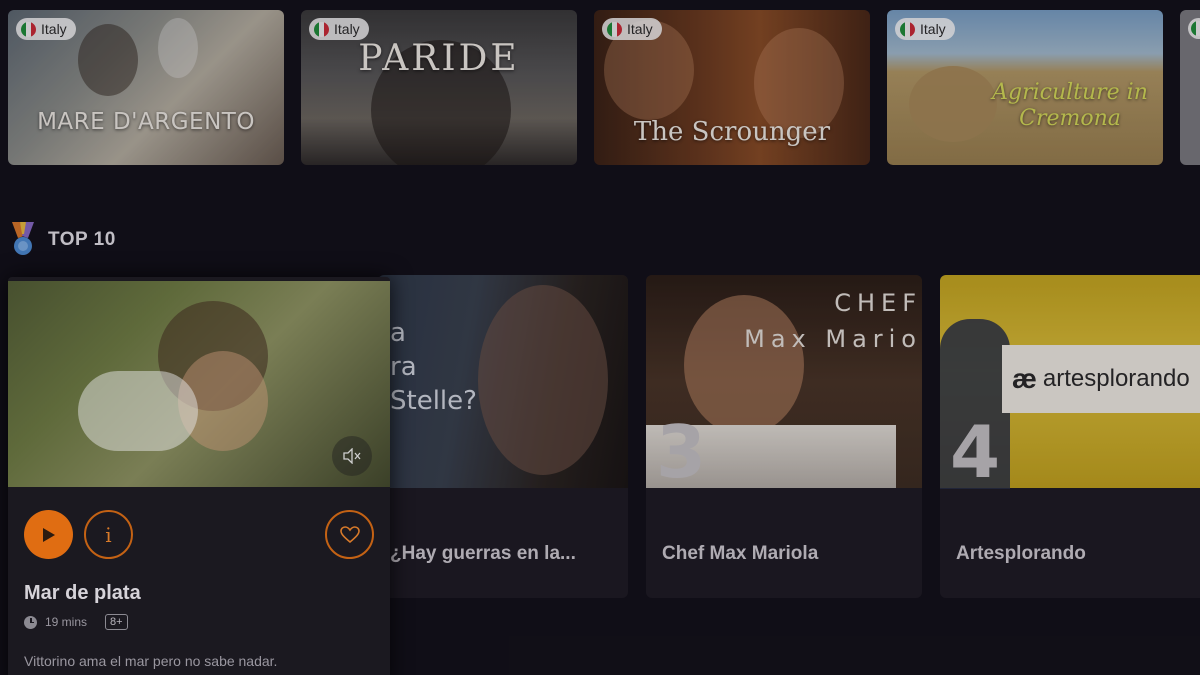 The width and height of the screenshot is (1200, 675). I want to click on card-title: MARE D'ARGENTO, so click(146, 122).